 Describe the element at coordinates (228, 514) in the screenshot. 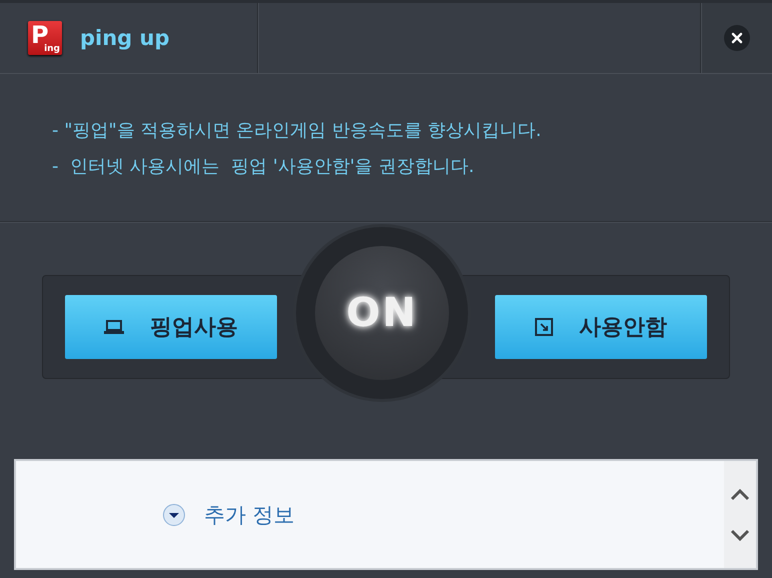

I see `more-info-toggle: 추가 정보` at that location.